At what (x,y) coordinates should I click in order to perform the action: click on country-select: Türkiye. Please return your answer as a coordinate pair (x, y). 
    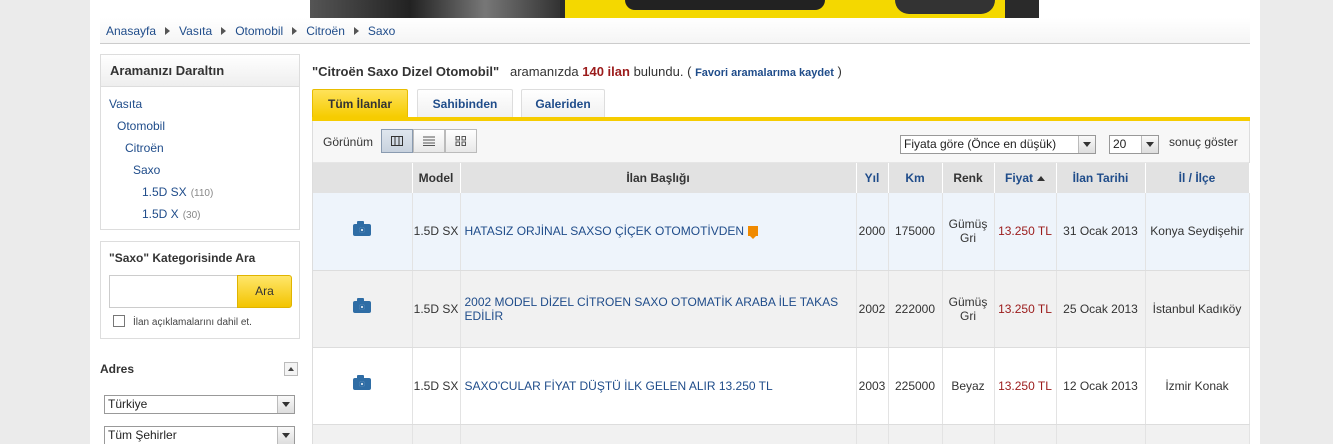
    Looking at the image, I should click on (199, 404).